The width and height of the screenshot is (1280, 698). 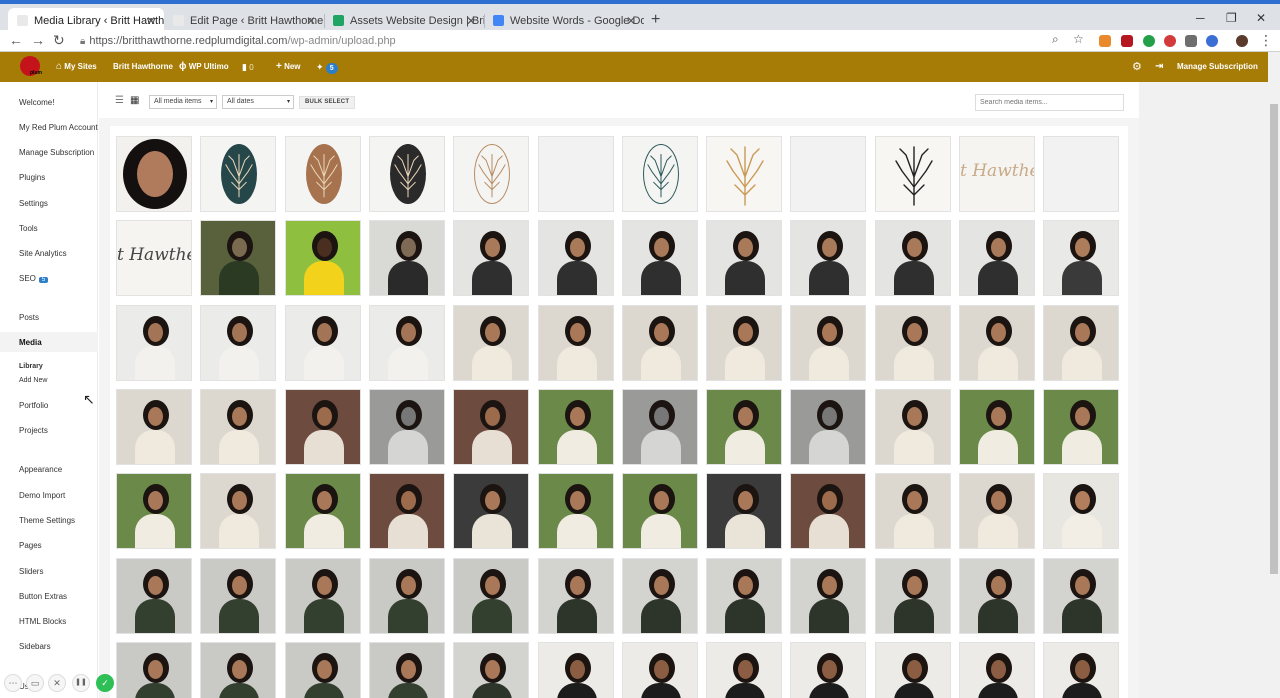 I want to click on wp-ultimo-link: ϕ WP Ultimo, so click(x=204, y=67).